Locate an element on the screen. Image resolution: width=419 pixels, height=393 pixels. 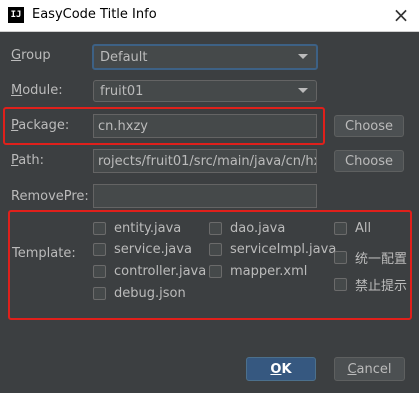
module-label: Module: is located at coordinates (37, 90).